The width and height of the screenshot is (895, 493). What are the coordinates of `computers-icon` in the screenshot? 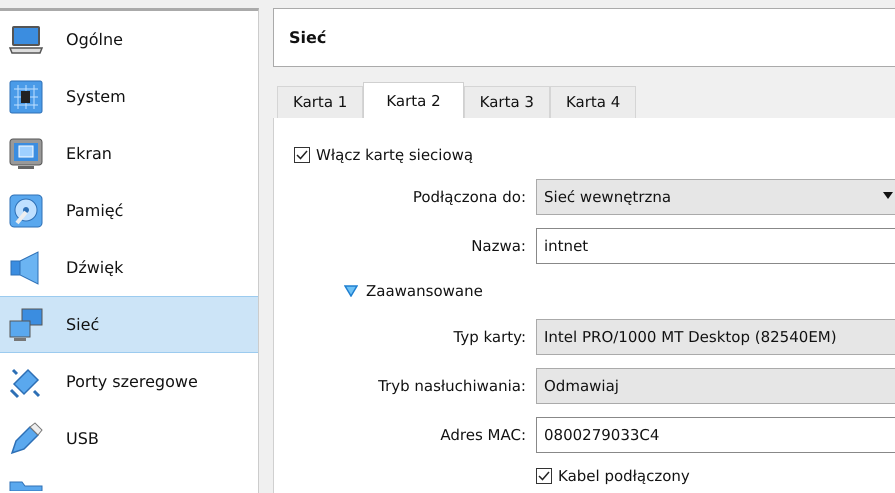 It's located at (26, 324).